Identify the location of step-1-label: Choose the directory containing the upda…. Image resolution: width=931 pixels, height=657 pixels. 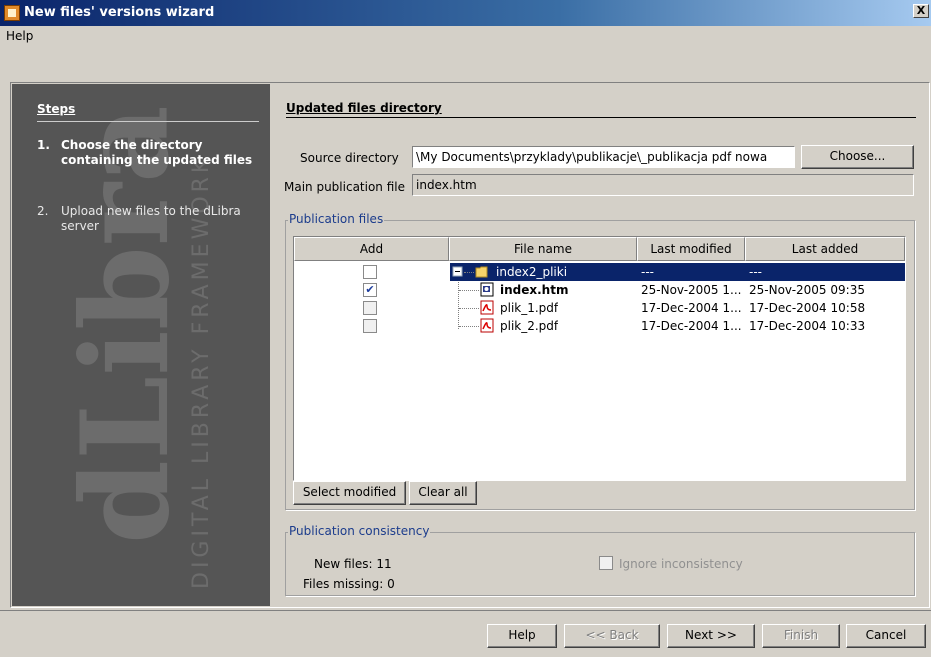
(157, 152).